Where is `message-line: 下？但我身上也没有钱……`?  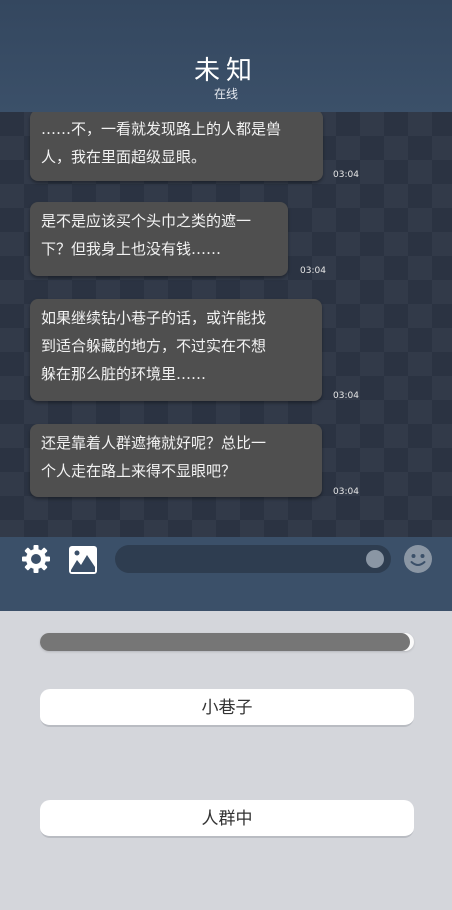 message-line: 下？但我身上也没有钱…… is located at coordinates (131, 249).